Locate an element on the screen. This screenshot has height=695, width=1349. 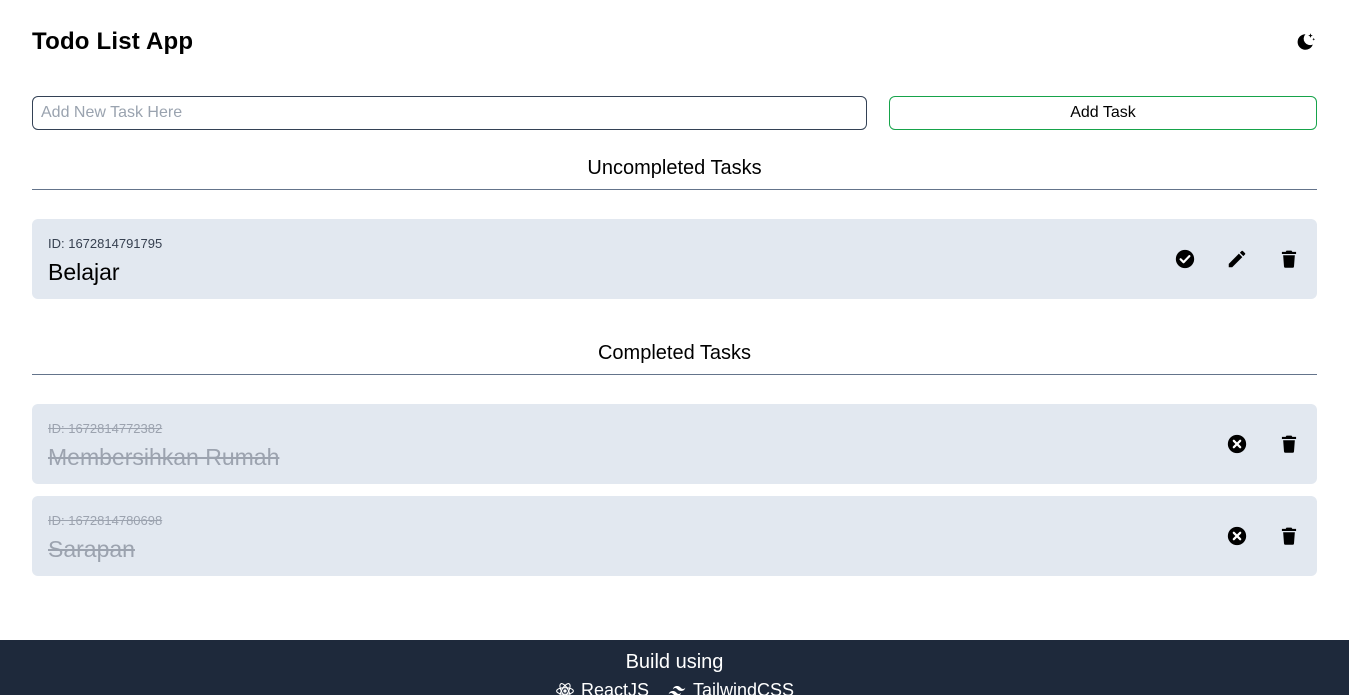
task-id: ID: 1672814791795 is located at coordinates (105, 243).